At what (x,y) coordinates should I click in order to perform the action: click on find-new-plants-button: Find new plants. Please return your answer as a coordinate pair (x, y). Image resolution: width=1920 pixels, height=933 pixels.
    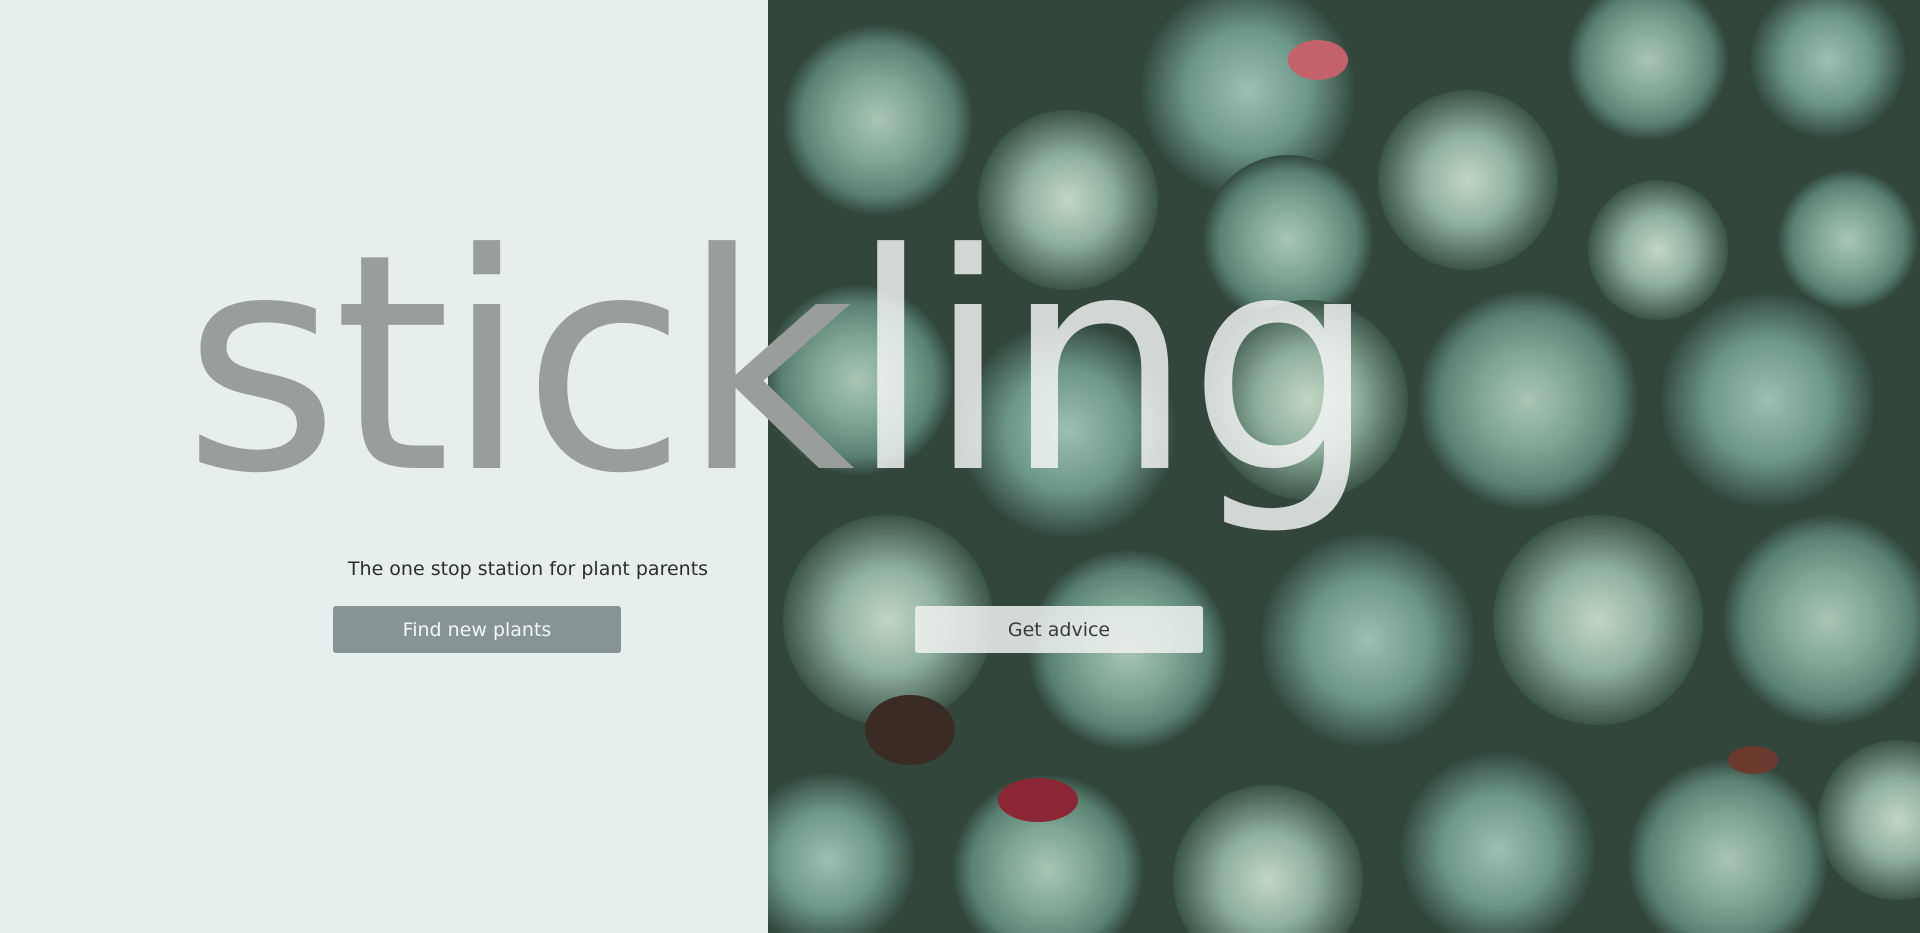
    Looking at the image, I should click on (477, 629).